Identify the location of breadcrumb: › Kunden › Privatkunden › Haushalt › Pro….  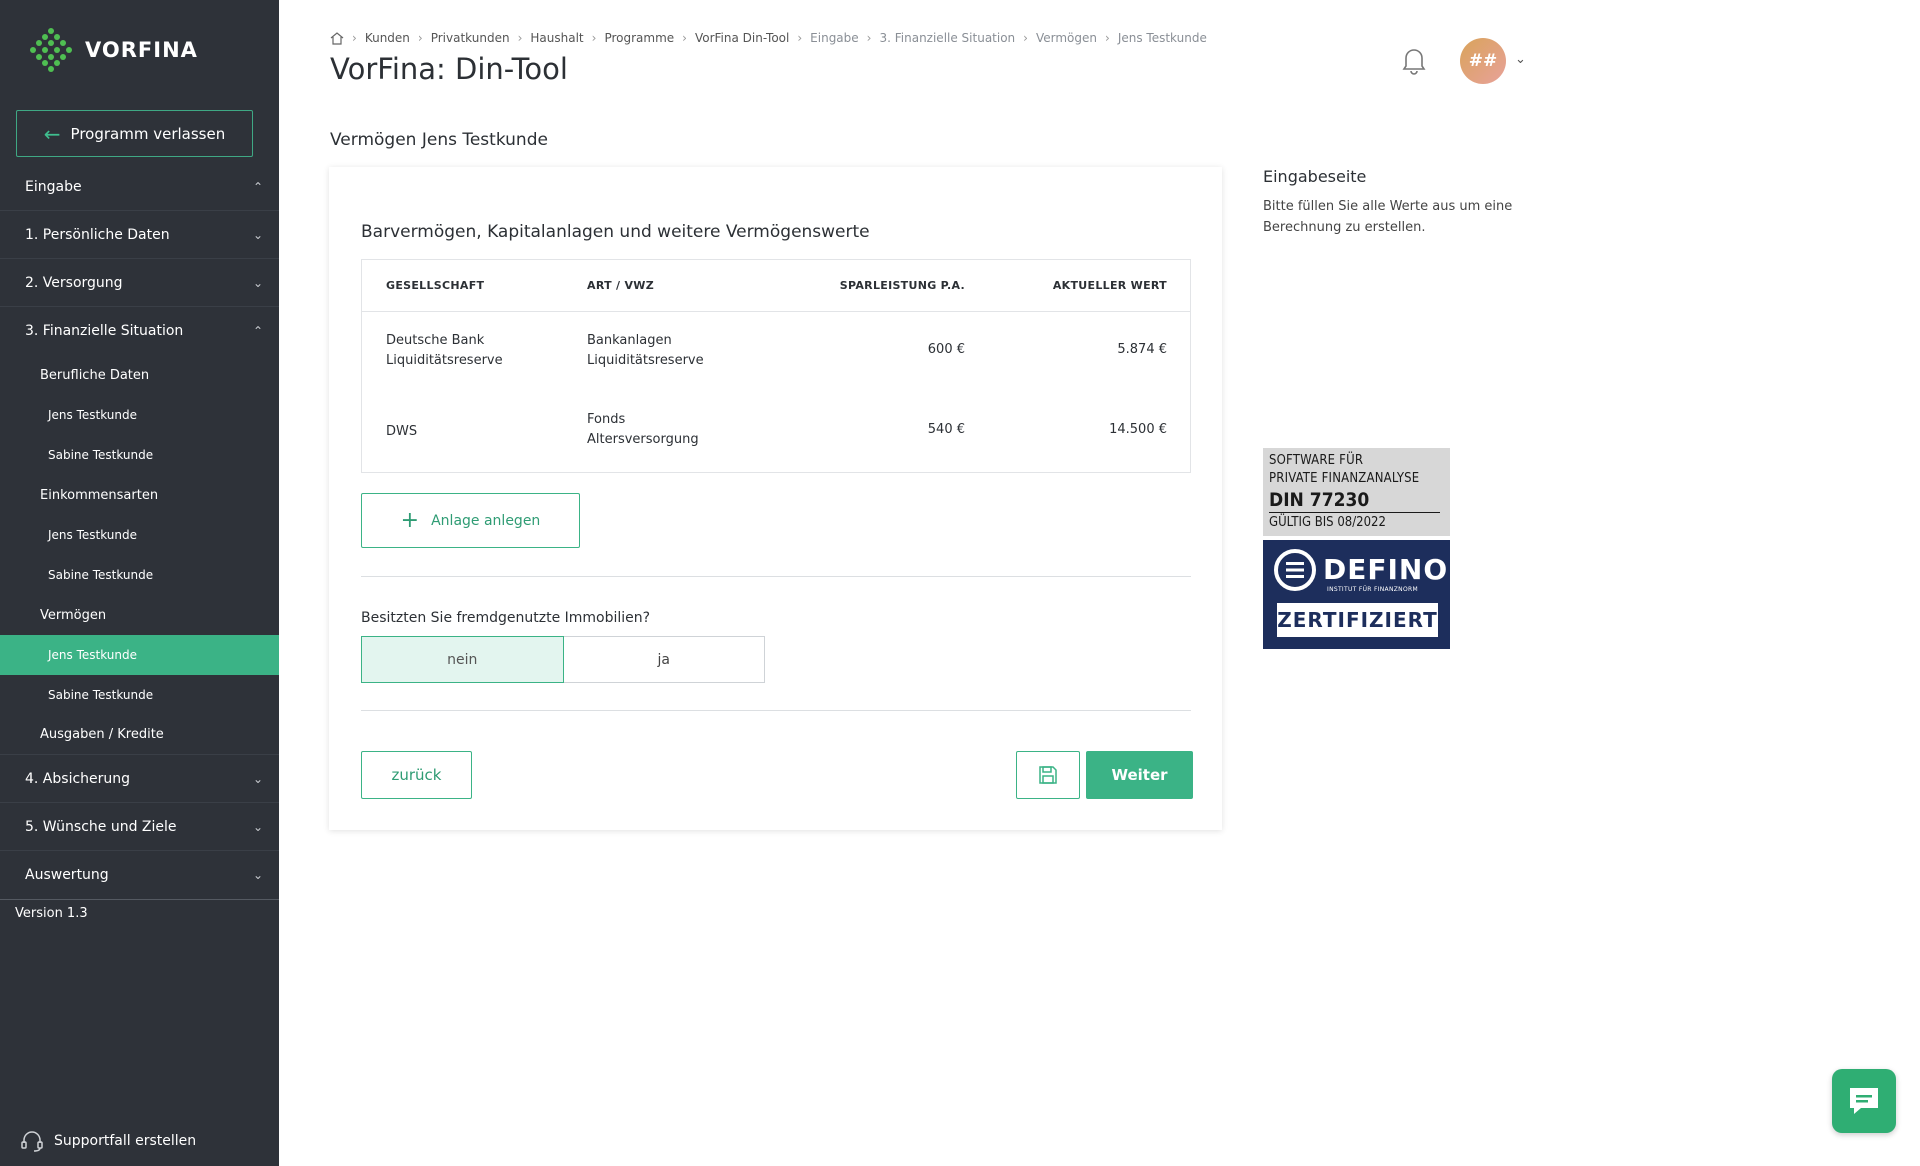
(768, 38).